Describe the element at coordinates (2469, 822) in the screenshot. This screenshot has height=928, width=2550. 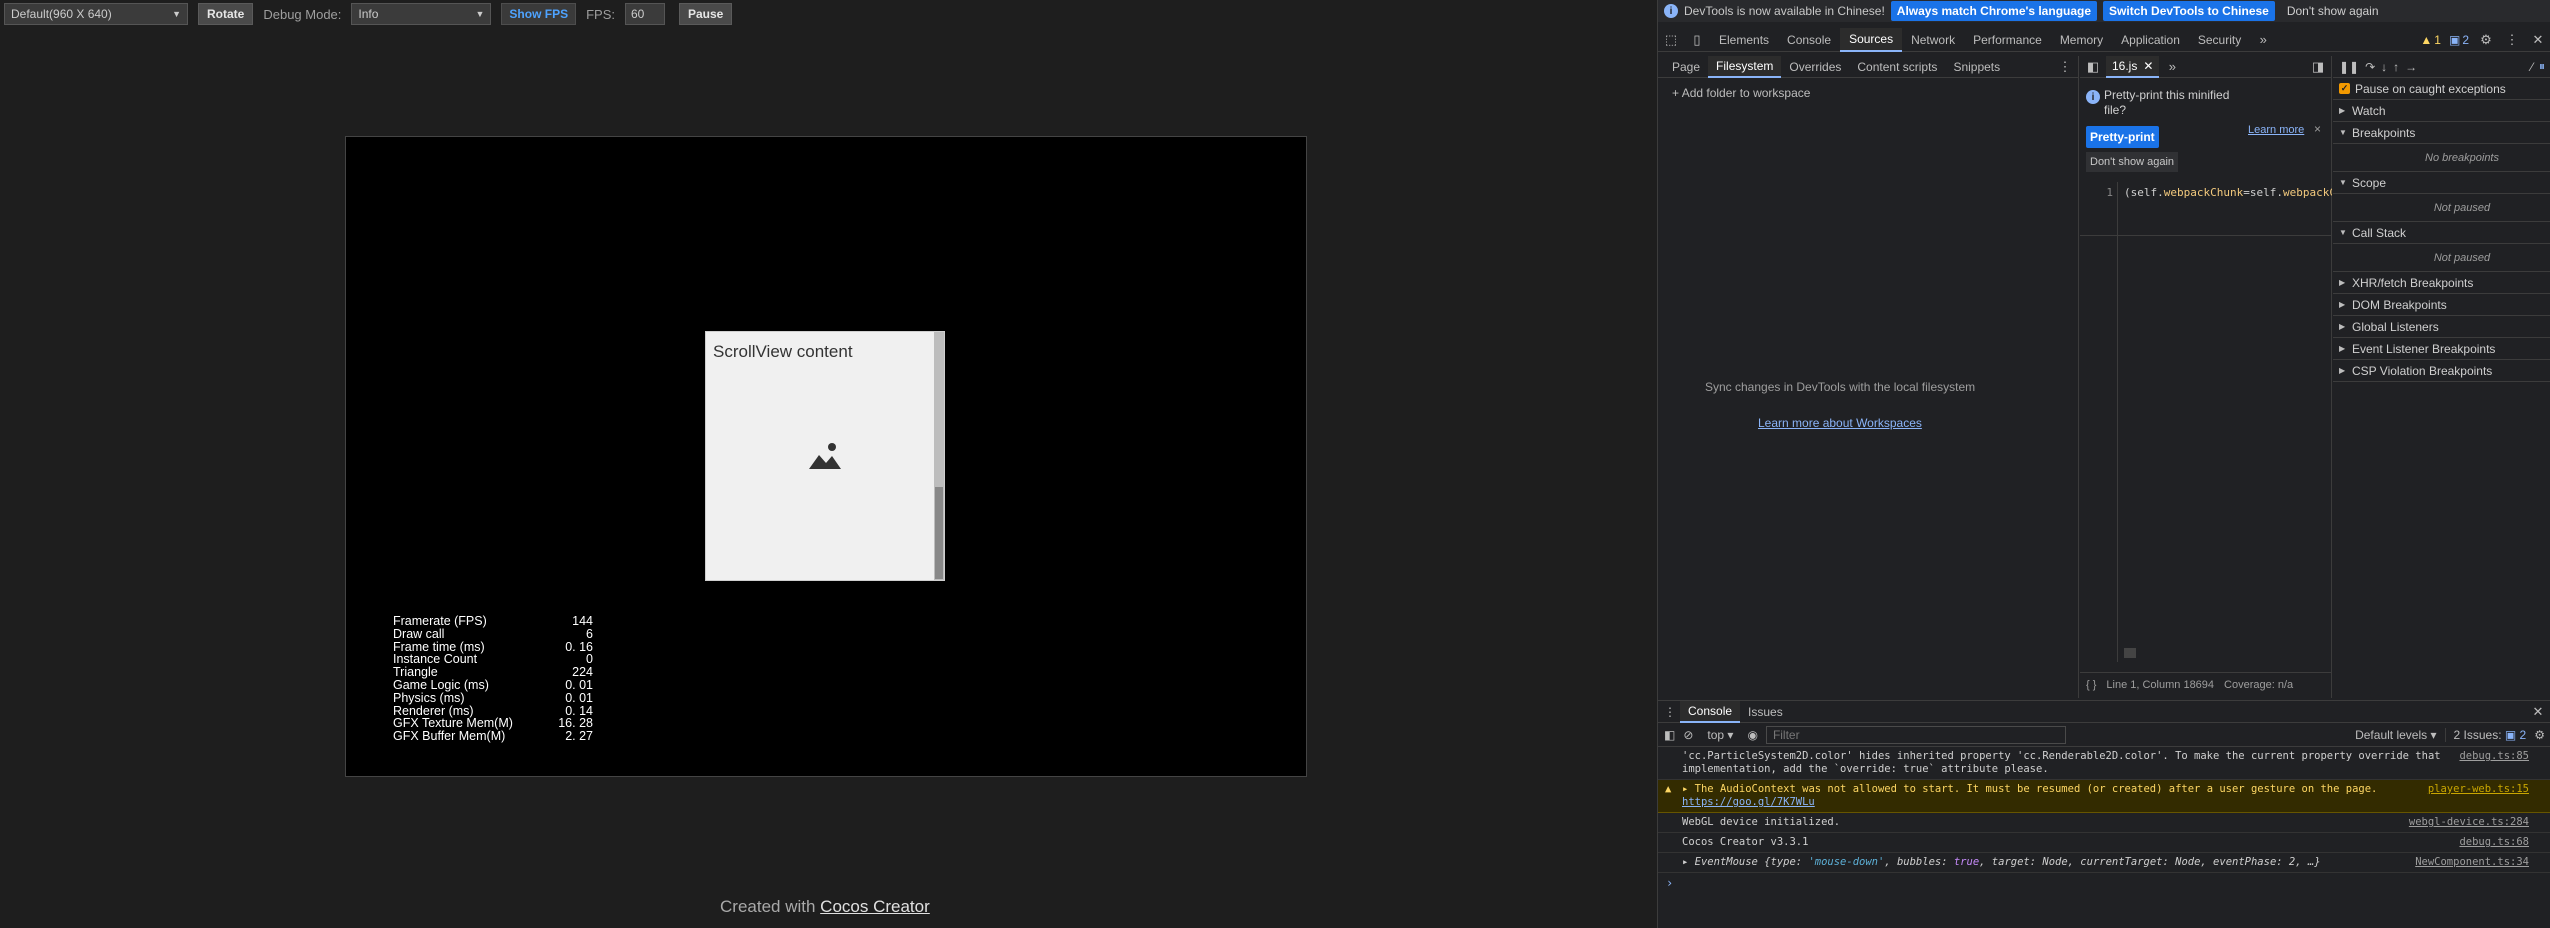
I see `console-source-link: webgl-device.ts:284` at that location.